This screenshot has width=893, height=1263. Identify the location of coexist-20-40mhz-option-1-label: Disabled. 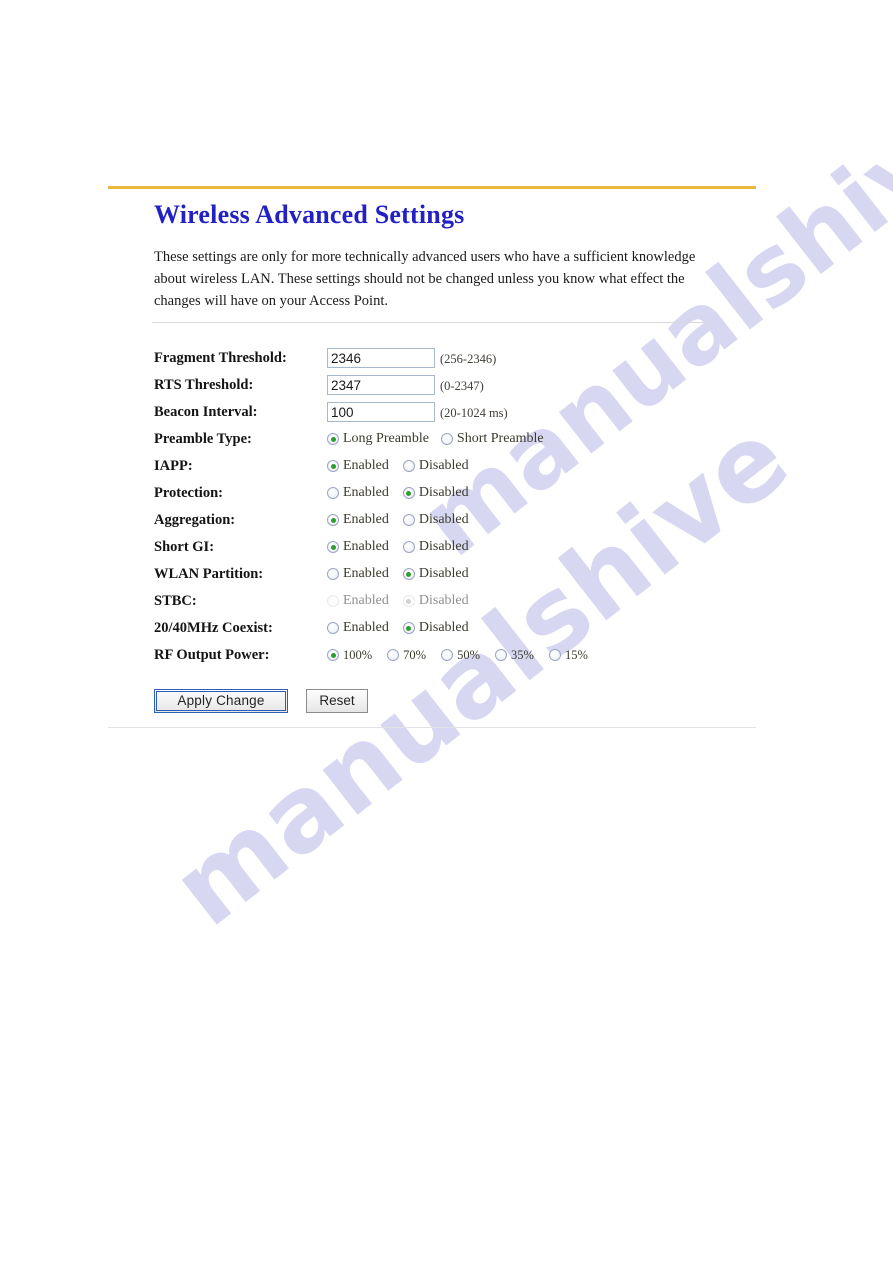
(443, 628).